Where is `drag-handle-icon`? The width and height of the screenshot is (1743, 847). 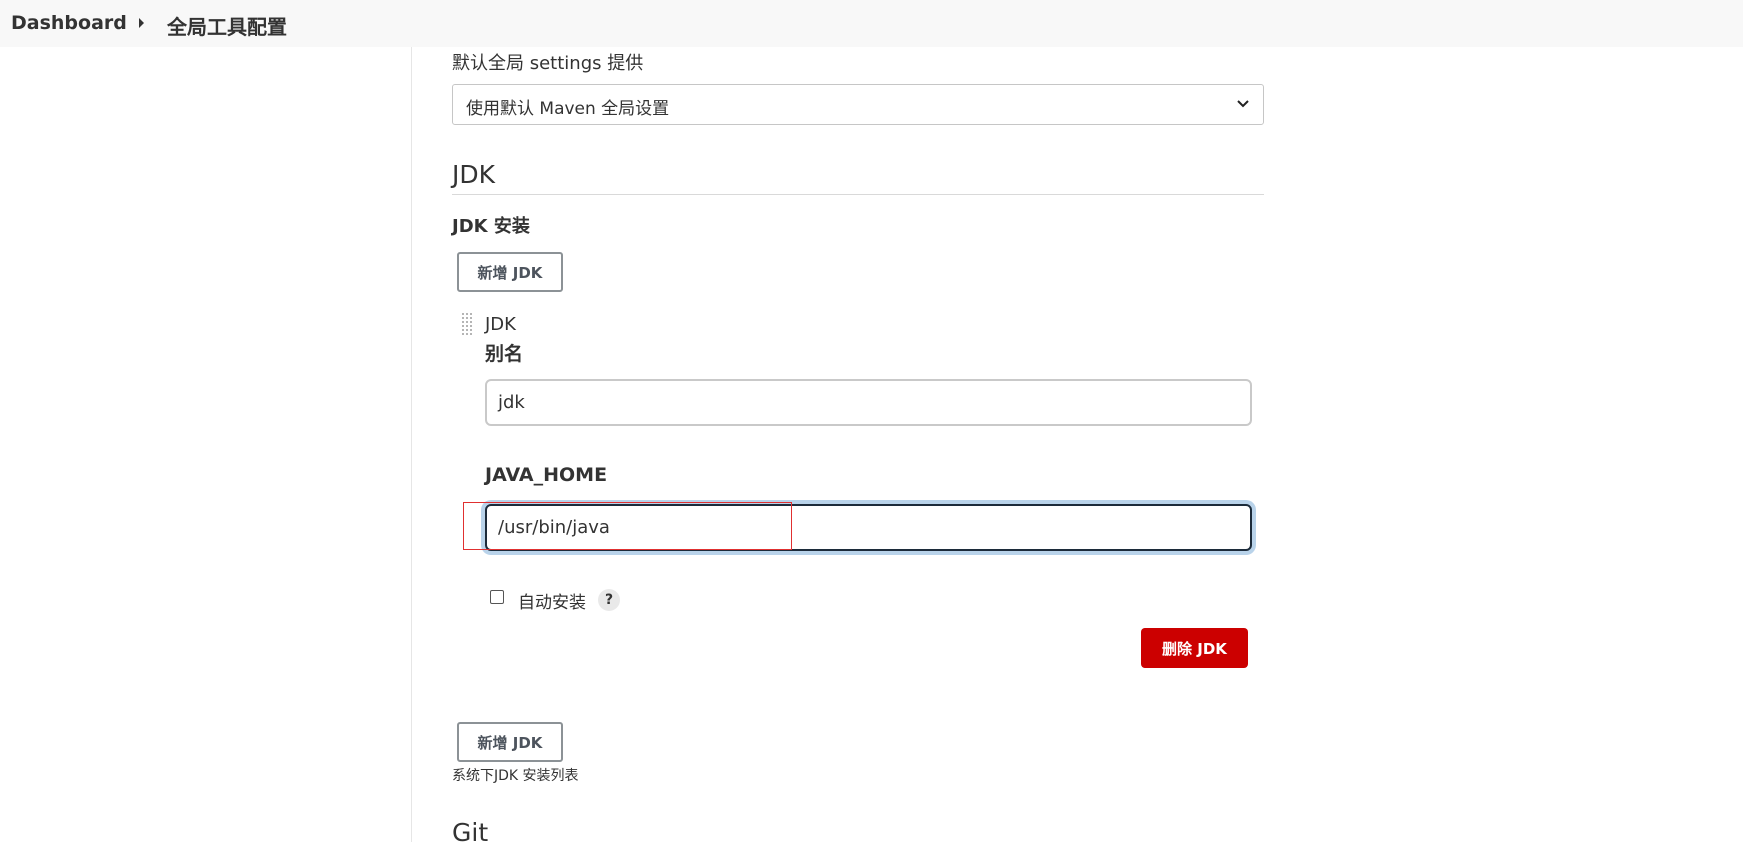
drag-handle-icon is located at coordinates (468, 325).